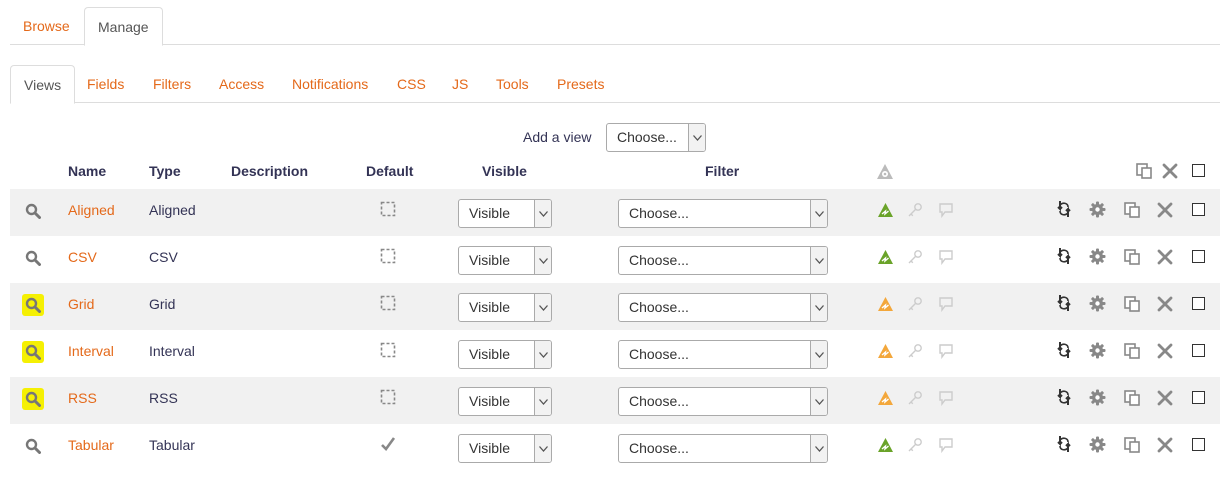 The width and height of the screenshot is (1231, 495). What do you see at coordinates (162, 304) in the screenshot?
I see `view-type: Grid` at bounding box center [162, 304].